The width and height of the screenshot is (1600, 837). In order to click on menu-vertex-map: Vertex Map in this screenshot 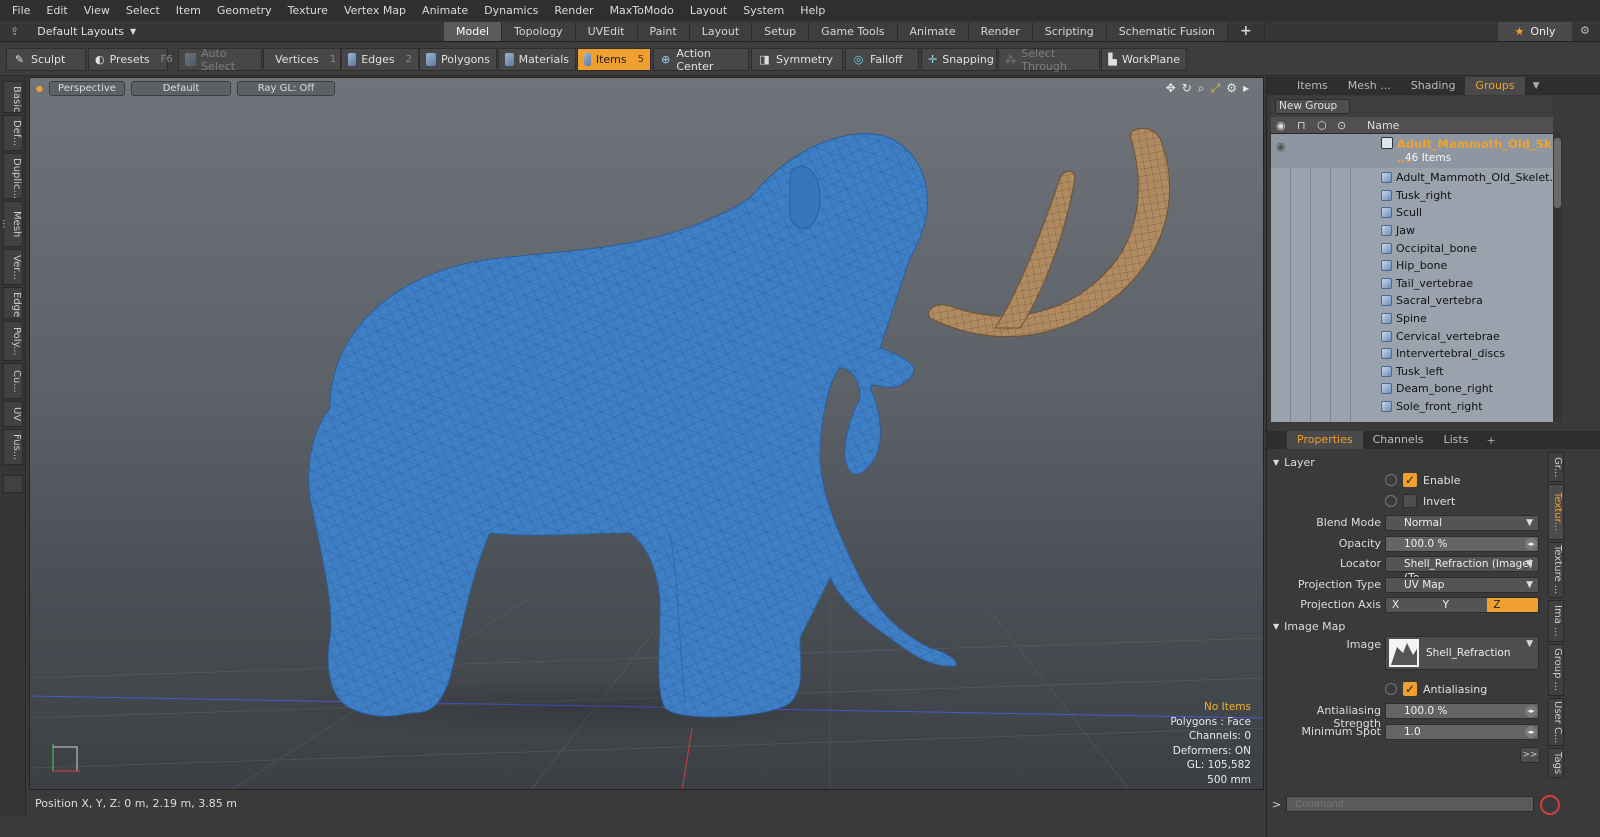, I will do `click(375, 10)`.